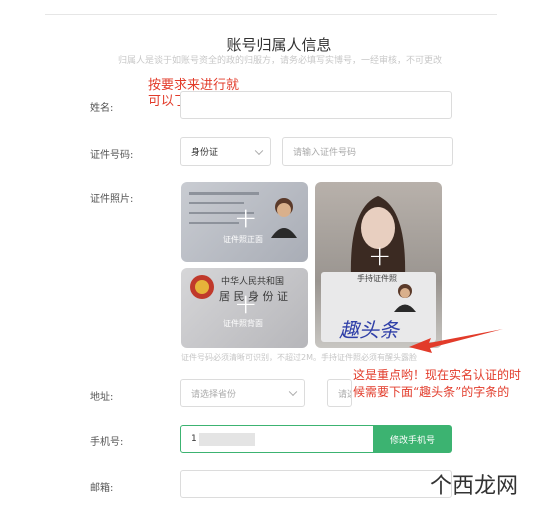 The image size is (558, 511). What do you see at coordinates (405, 297) in the screenshot?
I see `hand-card-portrait-icon` at bounding box center [405, 297].